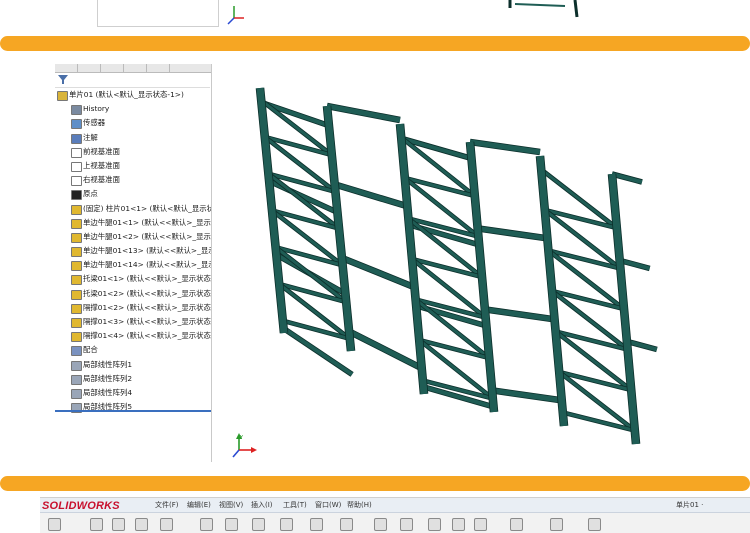 The width and height of the screenshot is (750, 533). Describe the element at coordinates (147, 251) in the screenshot. I see `tree-item-label: 单边牛腿01<13> (默认<<默认>_显示` at that location.